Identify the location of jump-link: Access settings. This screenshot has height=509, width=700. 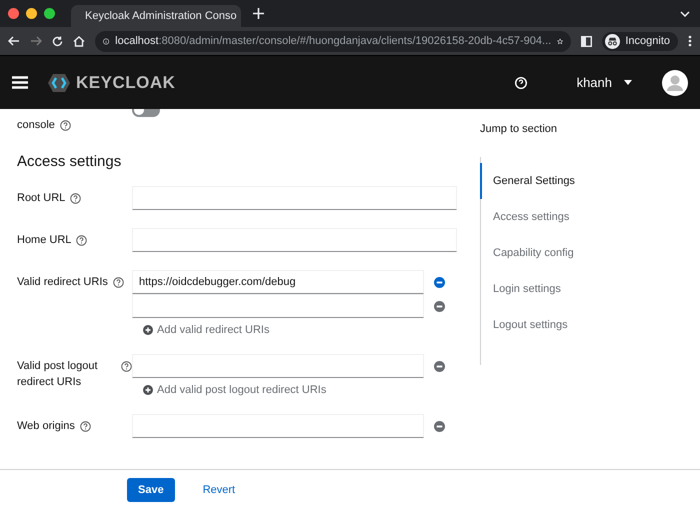
(590, 217).